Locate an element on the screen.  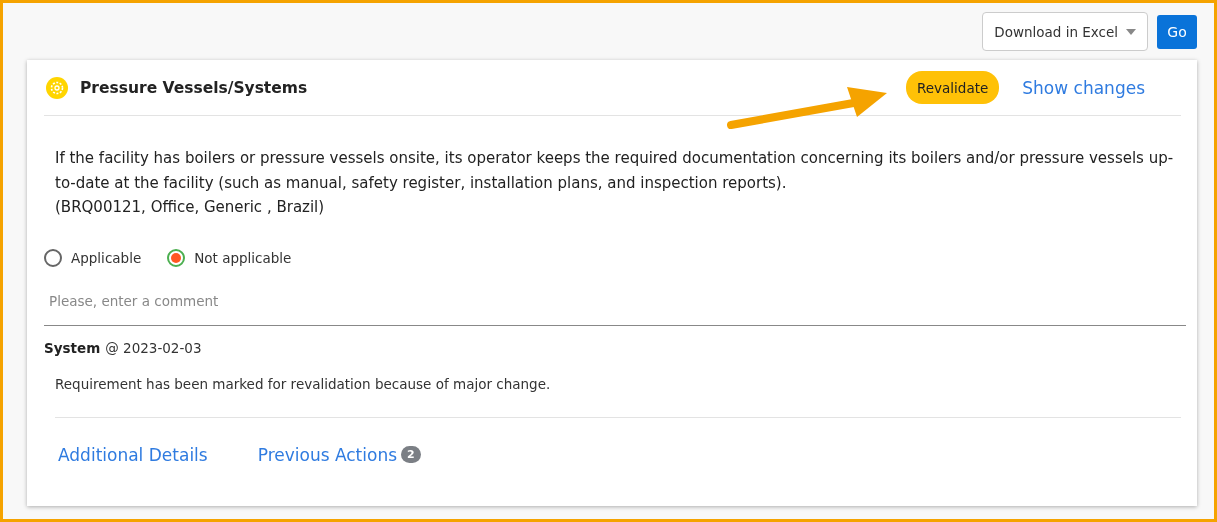
requirement-title: Pressure Vessels/Systems is located at coordinates (194, 87).